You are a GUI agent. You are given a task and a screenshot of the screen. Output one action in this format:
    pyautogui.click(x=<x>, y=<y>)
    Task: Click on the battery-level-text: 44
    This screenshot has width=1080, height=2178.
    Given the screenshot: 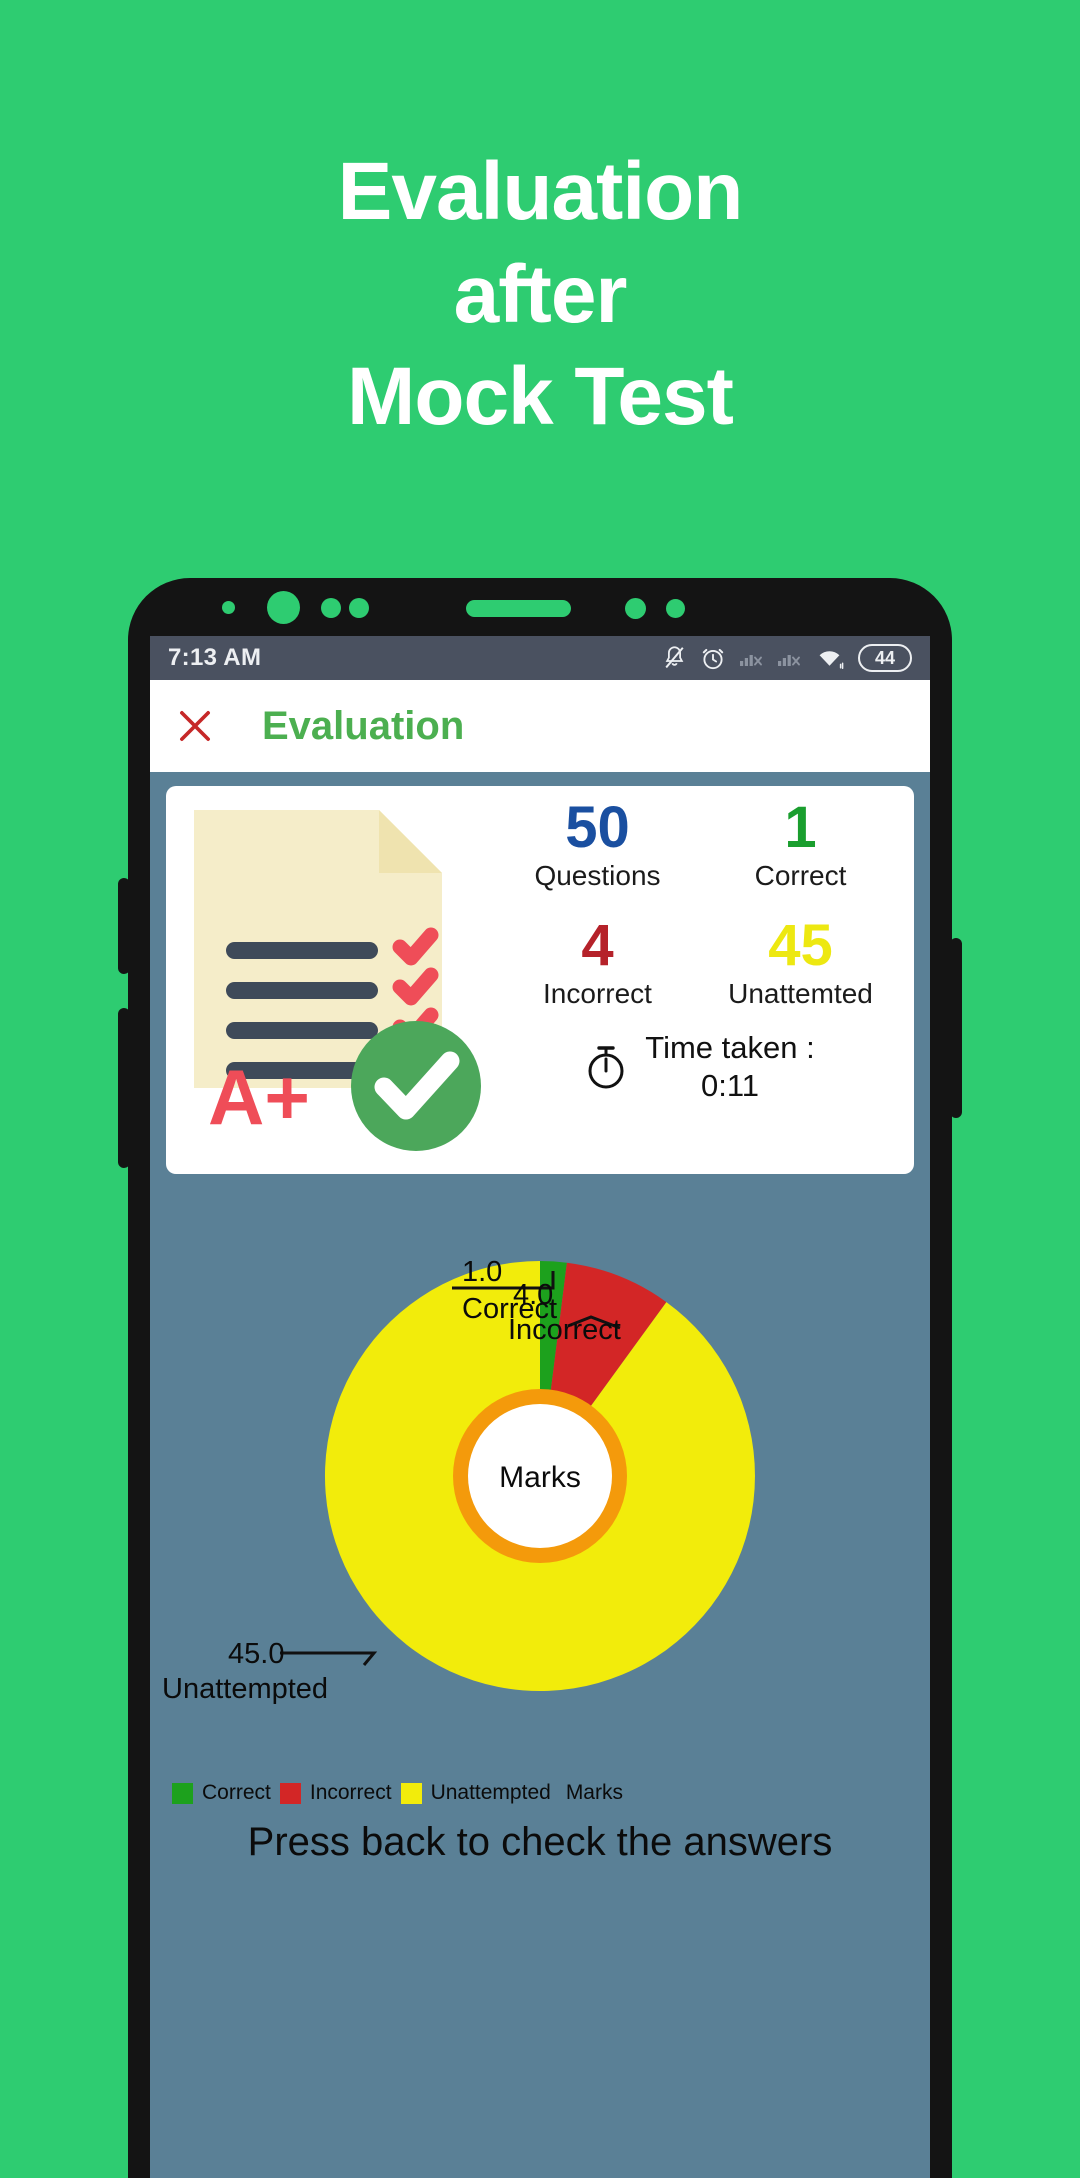 What is the action you would take?
    pyautogui.click(x=885, y=657)
    